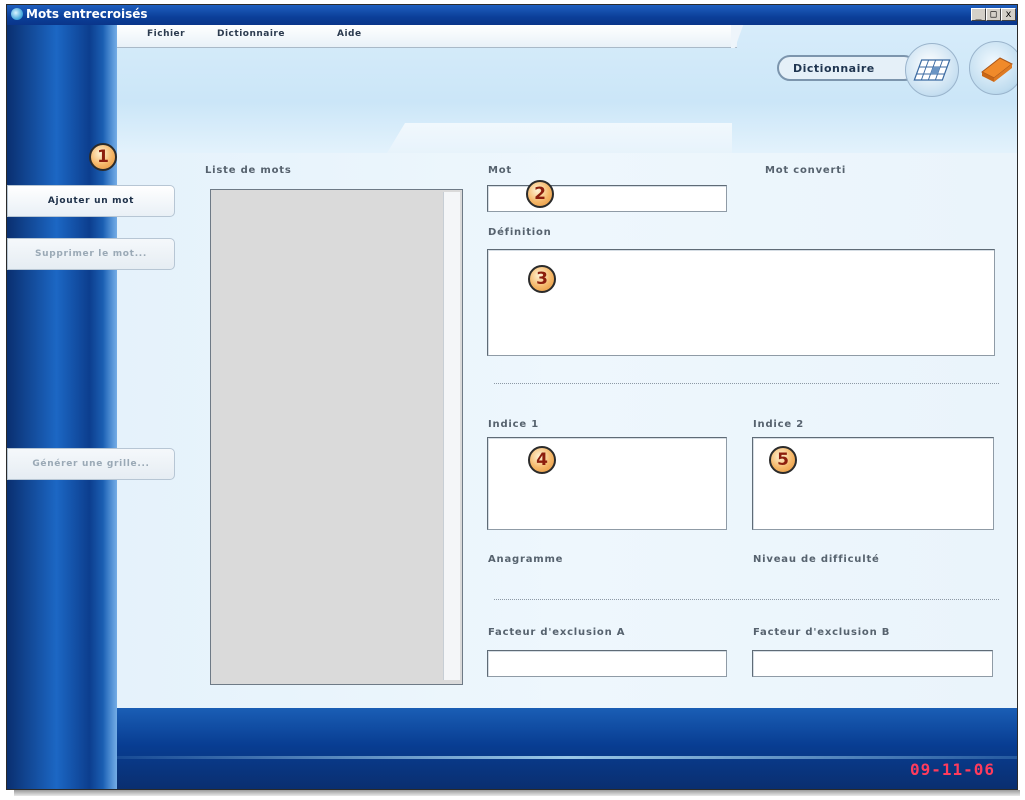 This screenshot has height=800, width=1025. I want to click on word-label: Mot, so click(500, 170).